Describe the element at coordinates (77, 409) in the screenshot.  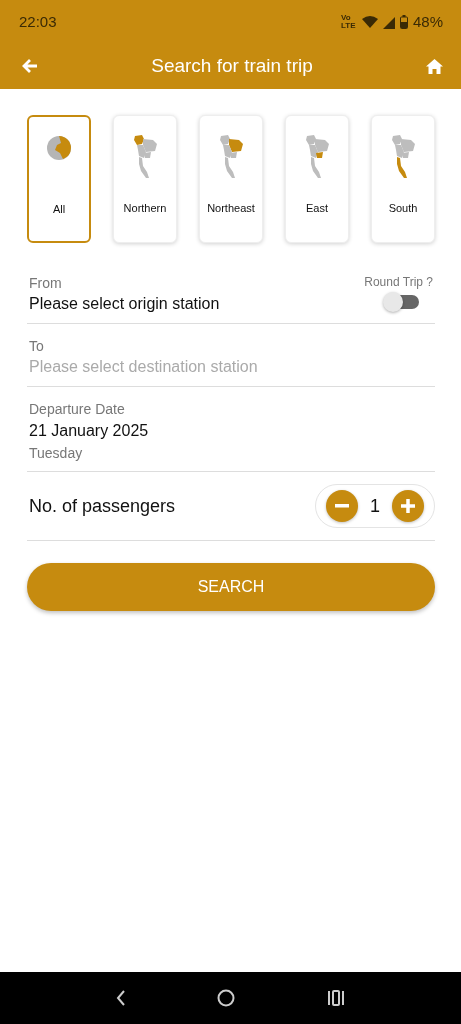
I see `departure-label: Departure Date` at that location.